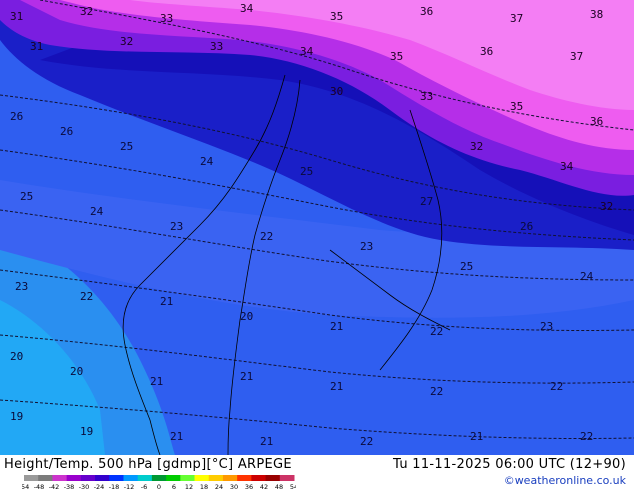  I want to click on colorbar-tick-label: -42, so click(54, 486).